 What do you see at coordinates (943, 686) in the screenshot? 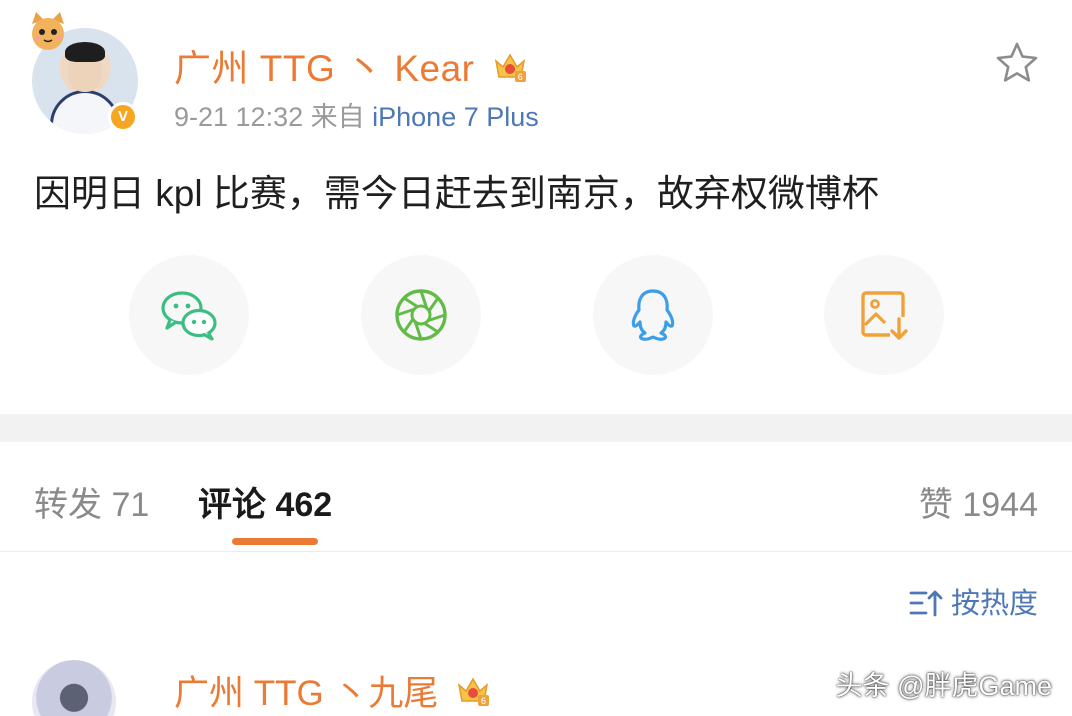
I see `watermark: 头条 @胖虎Game` at bounding box center [943, 686].